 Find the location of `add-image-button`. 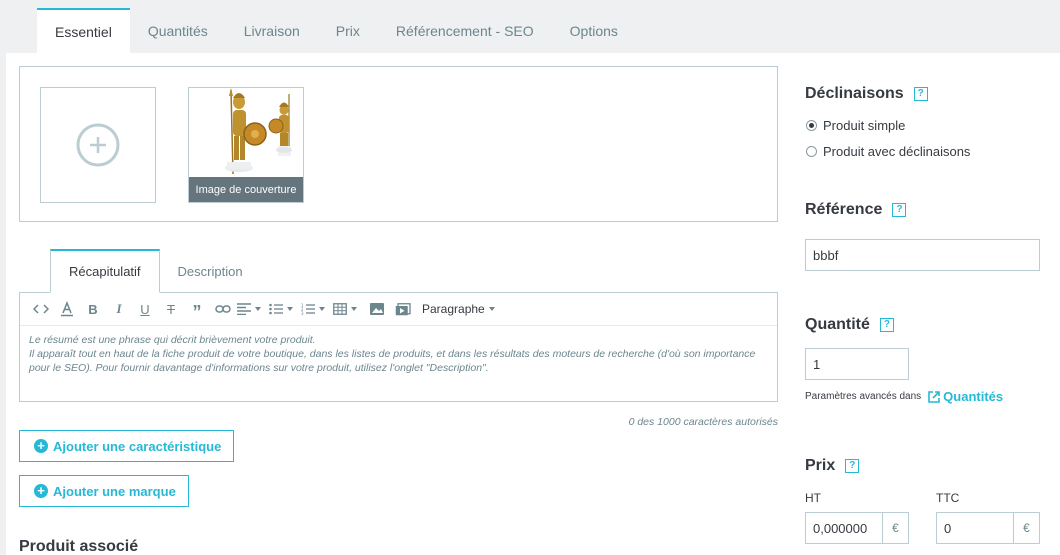

add-image-button is located at coordinates (98, 145).